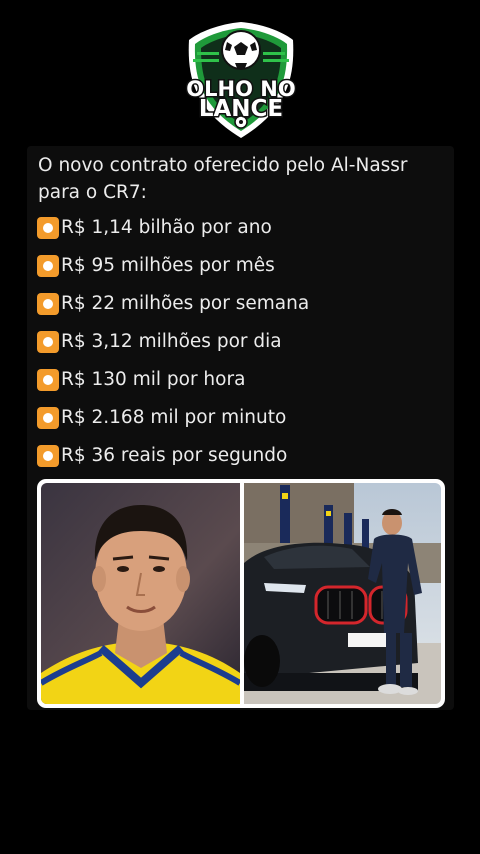 This screenshot has width=480, height=854. Describe the element at coordinates (171, 341) in the screenshot. I see `list-item-text: R$ 3,12 milhões por dia` at that location.